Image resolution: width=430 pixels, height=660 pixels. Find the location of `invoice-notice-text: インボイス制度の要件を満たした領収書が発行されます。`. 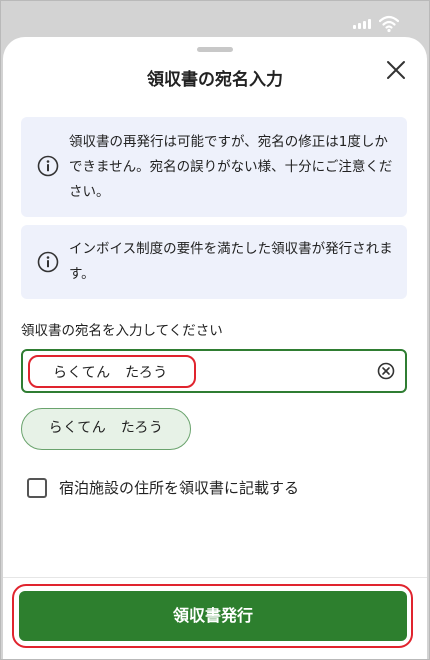

invoice-notice-text: インボイス制度の要件を満たした領収書が発行されます。 is located at coordinates (231, 261).